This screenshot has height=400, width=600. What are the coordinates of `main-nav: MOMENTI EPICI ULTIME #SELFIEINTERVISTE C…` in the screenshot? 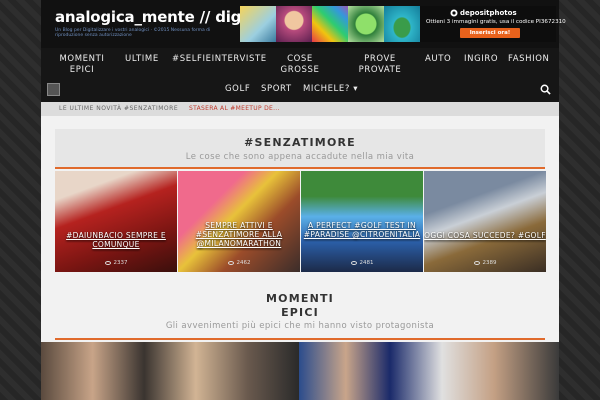 It's located at (300, 75).